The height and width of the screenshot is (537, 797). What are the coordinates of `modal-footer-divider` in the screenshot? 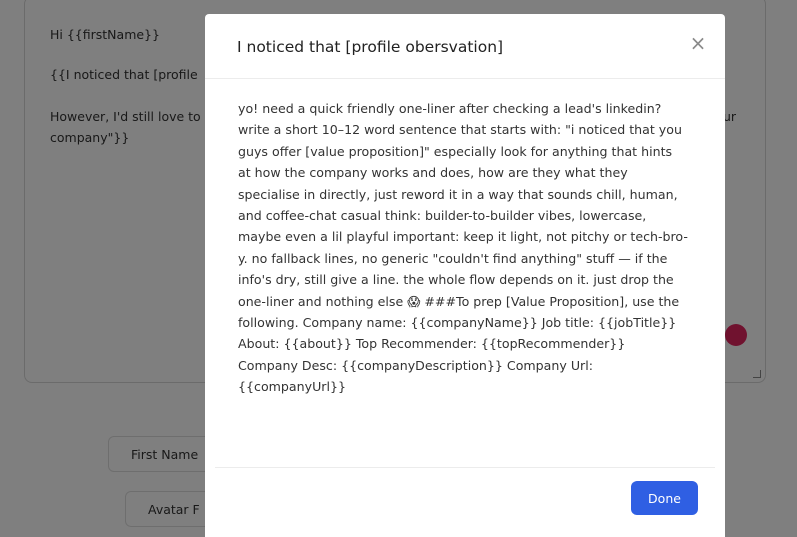 It's located at (465, 467).